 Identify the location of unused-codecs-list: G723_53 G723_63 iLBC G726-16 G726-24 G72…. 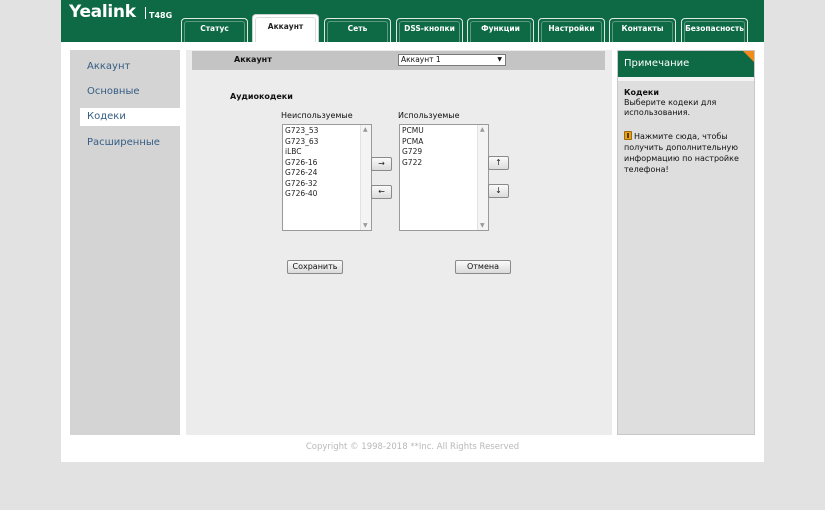
(327, 177).